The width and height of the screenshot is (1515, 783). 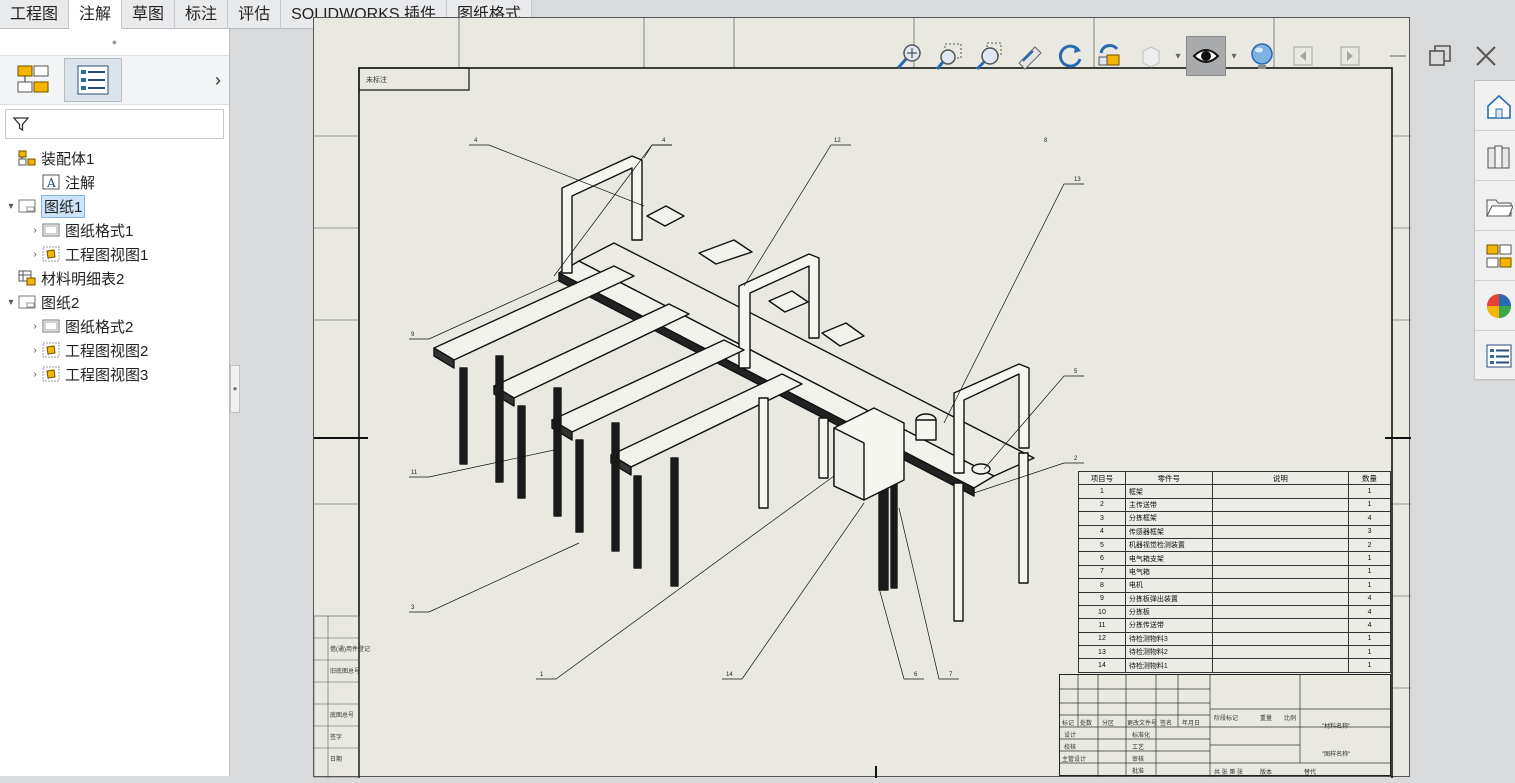 I want to click on tree-item: 装配体1, so click(x=114, y=158).